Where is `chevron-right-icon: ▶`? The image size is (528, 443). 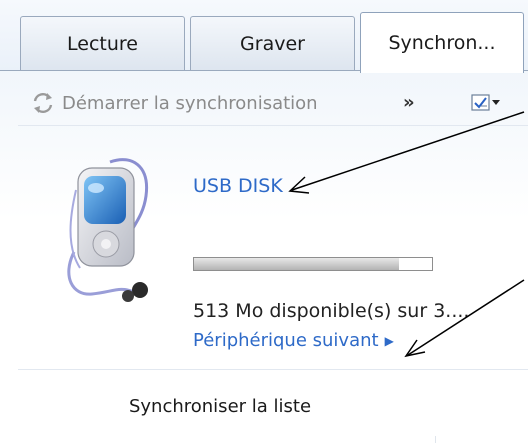 chevron-right-icon: ▶ is located at coordinates (389, 340).